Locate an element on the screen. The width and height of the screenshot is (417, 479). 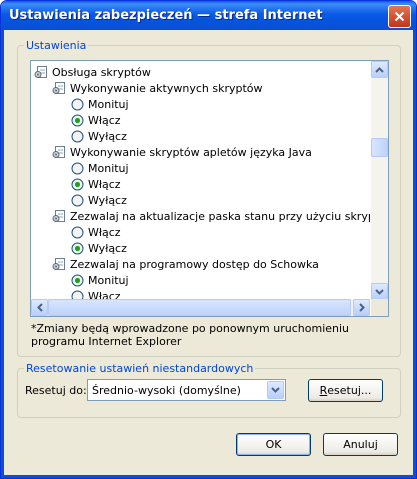
settings-category: Obsługa skryptów is located at coordinates (92, 72).